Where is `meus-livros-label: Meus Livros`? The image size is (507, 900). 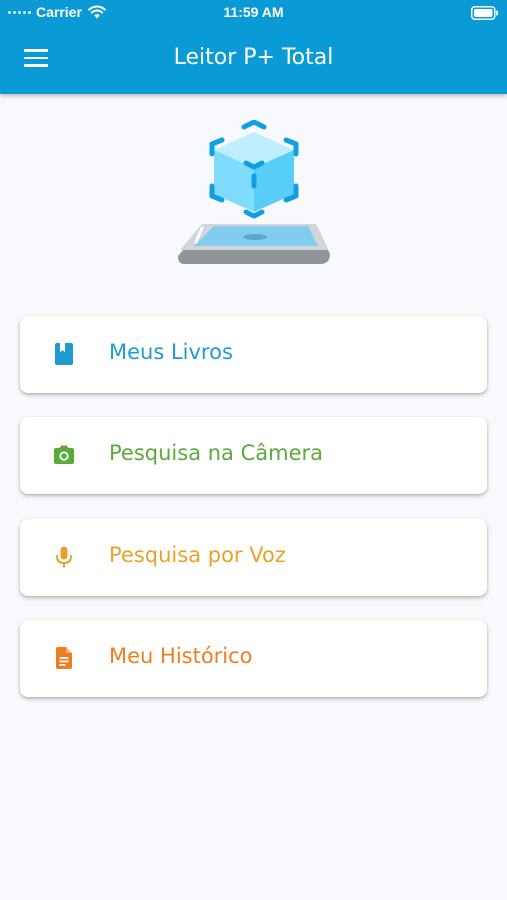 meus-livros-label: Meus Livros is located at coordinates (171, 352).